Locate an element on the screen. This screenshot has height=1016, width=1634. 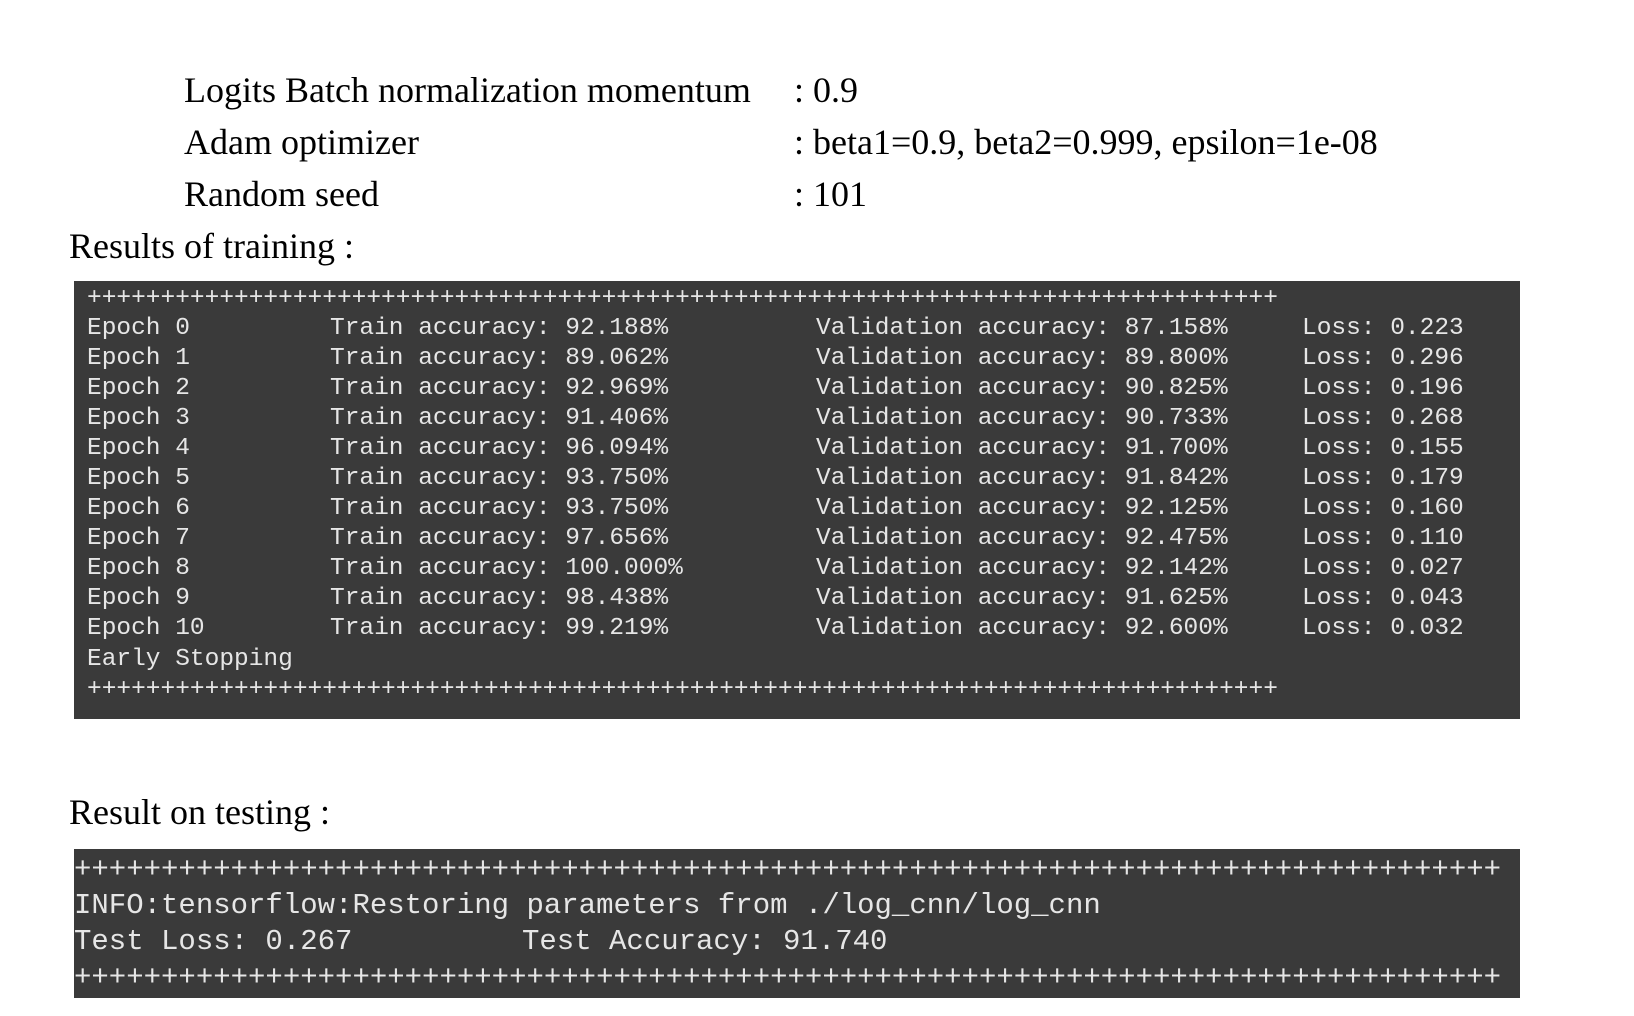
epoch-label: Epoch 5 is located at coordinates (138, 478).